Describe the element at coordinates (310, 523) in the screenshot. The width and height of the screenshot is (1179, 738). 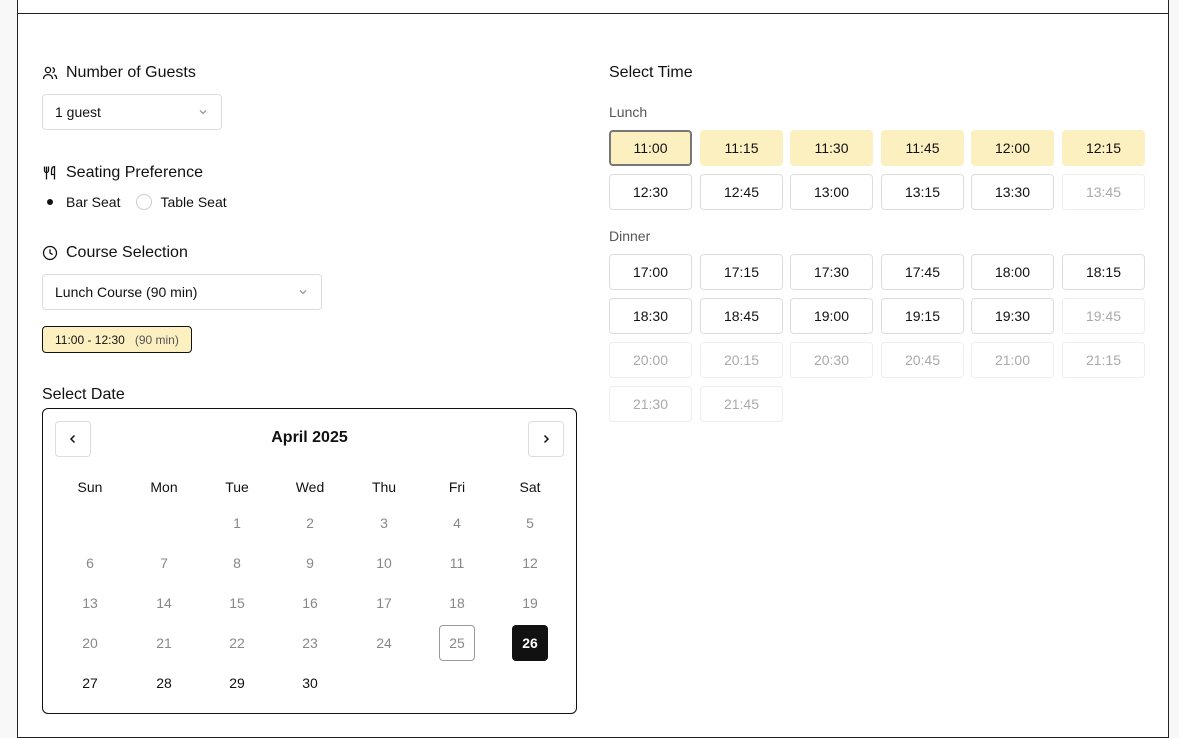
I see `calendar-day: 2` at that location.